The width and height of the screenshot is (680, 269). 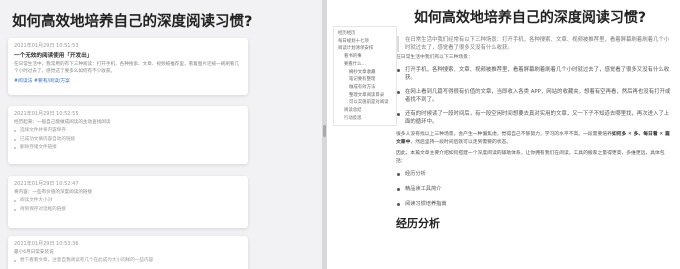 I want to click on paragraph-text: ，然后坚持一段时间后就可以走到需要的状态。, so click(x=461, y=143).